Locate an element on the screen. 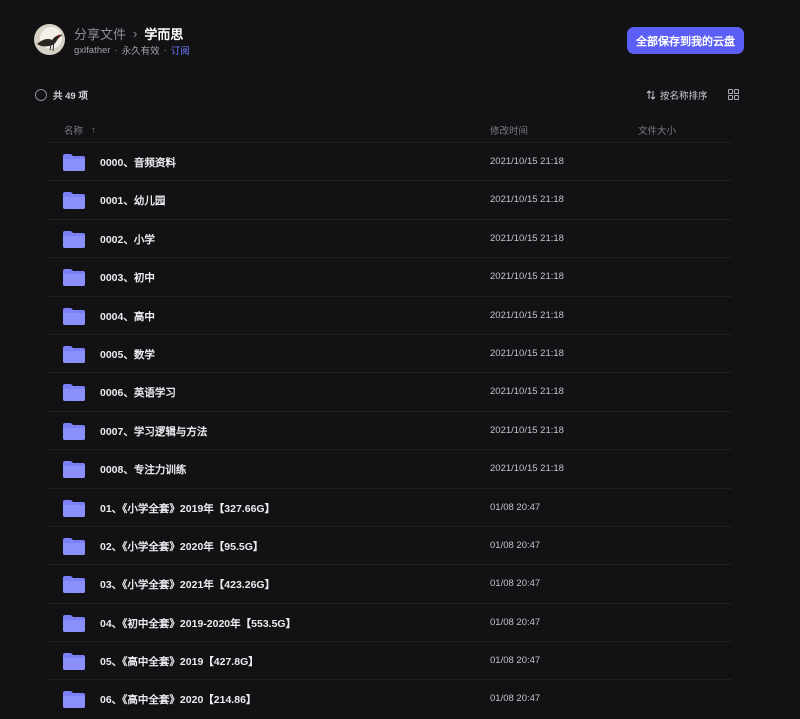 This screenshot has height=719, width=800. save-all-button: 全部保存到我的云盘 is located at coordinates (685, 40).